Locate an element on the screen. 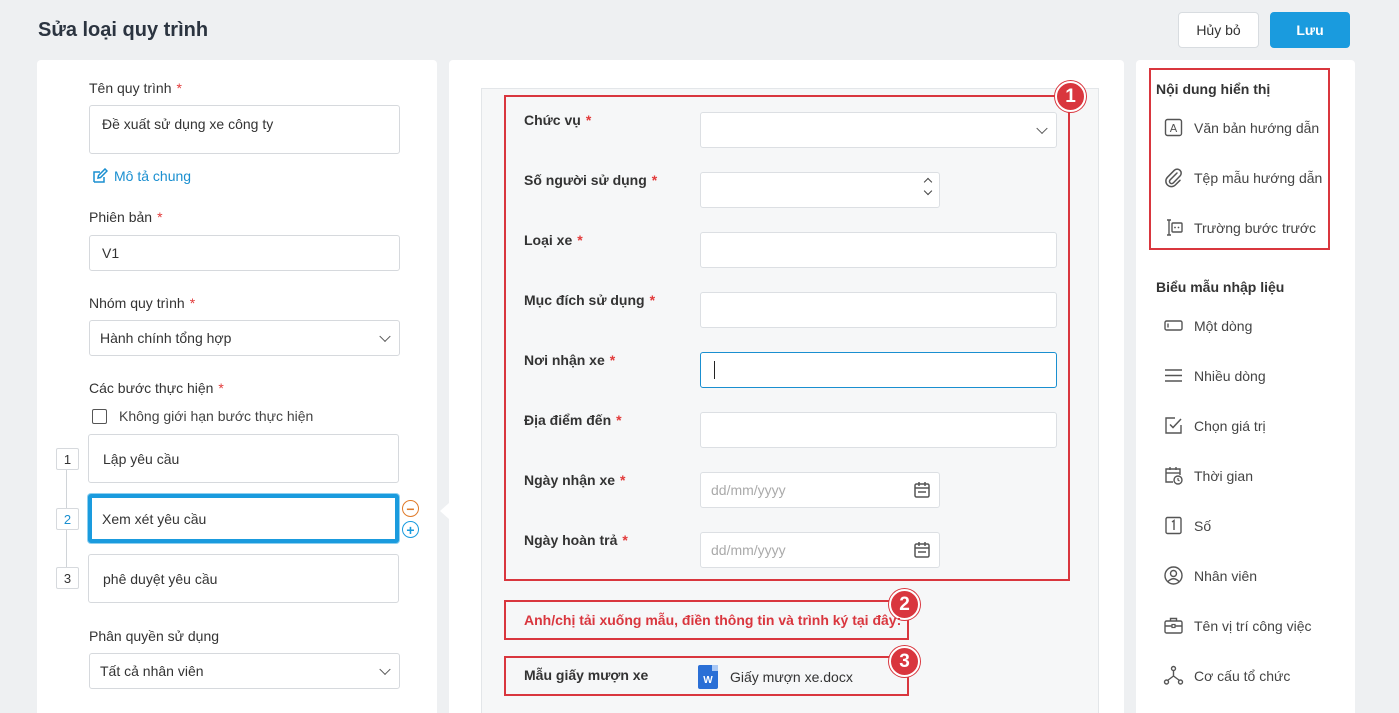 The height and width of the screenshot is (713, 1399). checkbox-box is located at coordinates (99, 416).